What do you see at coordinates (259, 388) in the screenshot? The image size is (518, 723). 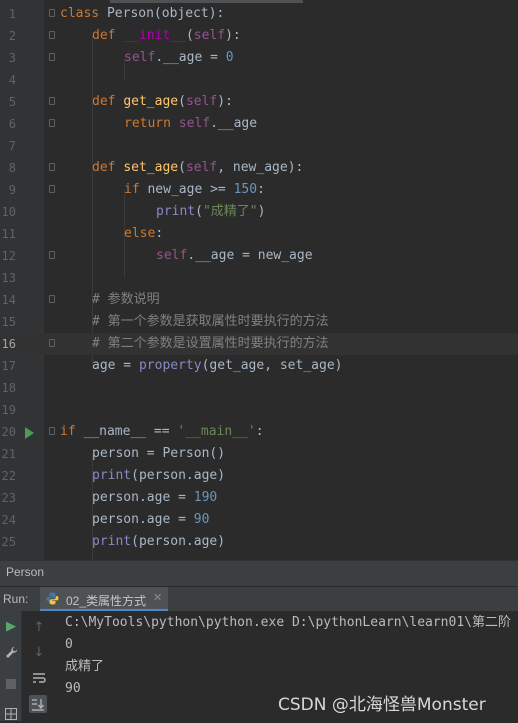 I see `code-line: 18` at bounding box center [259, 388].